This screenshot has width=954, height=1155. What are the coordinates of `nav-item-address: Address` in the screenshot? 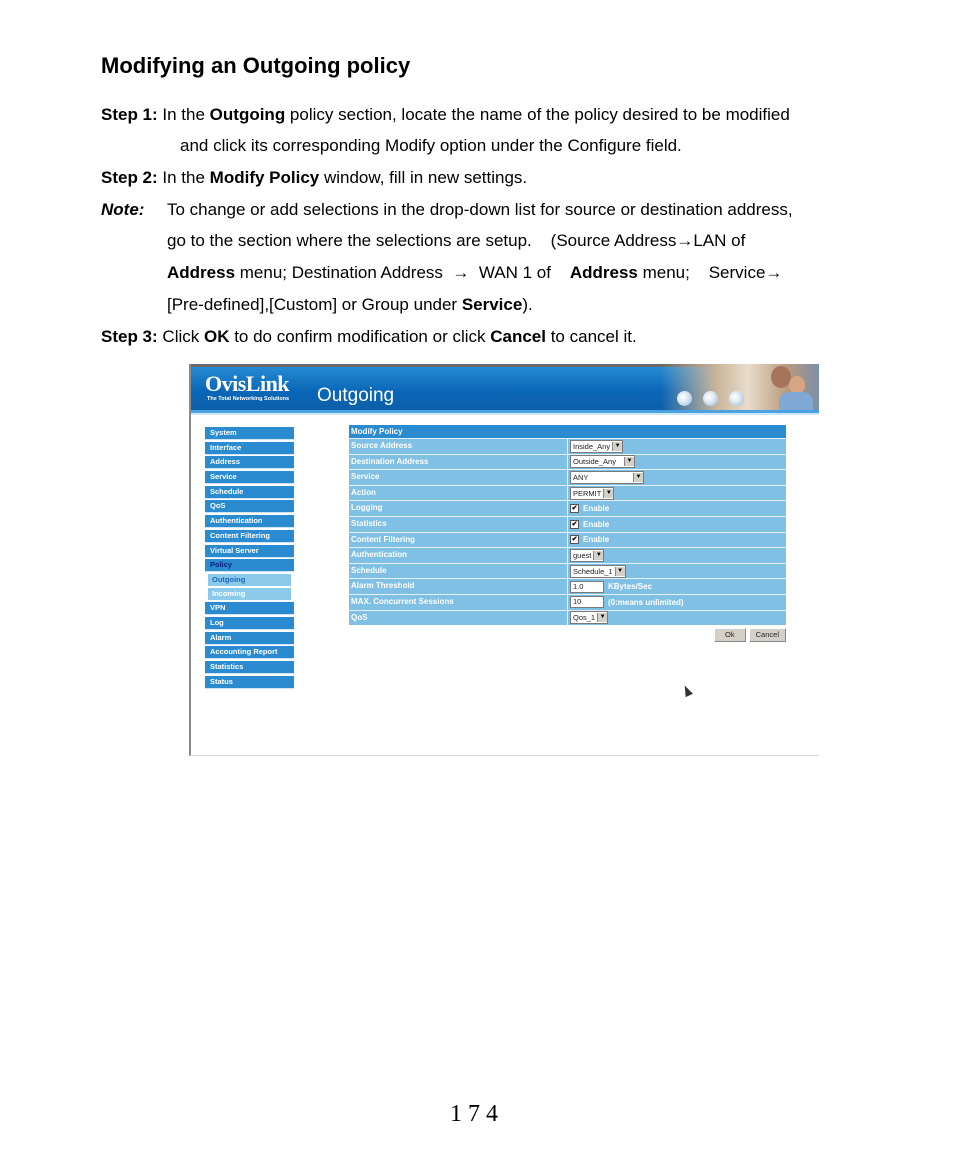 It's located at (249, 463).